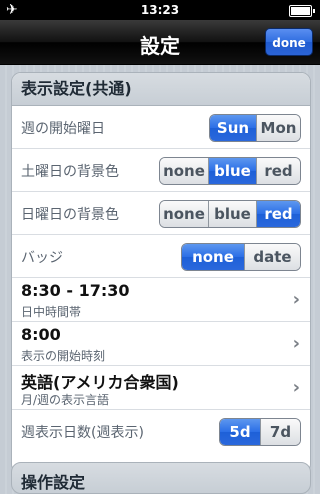 The image size is (320, 494). I want to click on start-time-value: 8:00, so click(41, 334).